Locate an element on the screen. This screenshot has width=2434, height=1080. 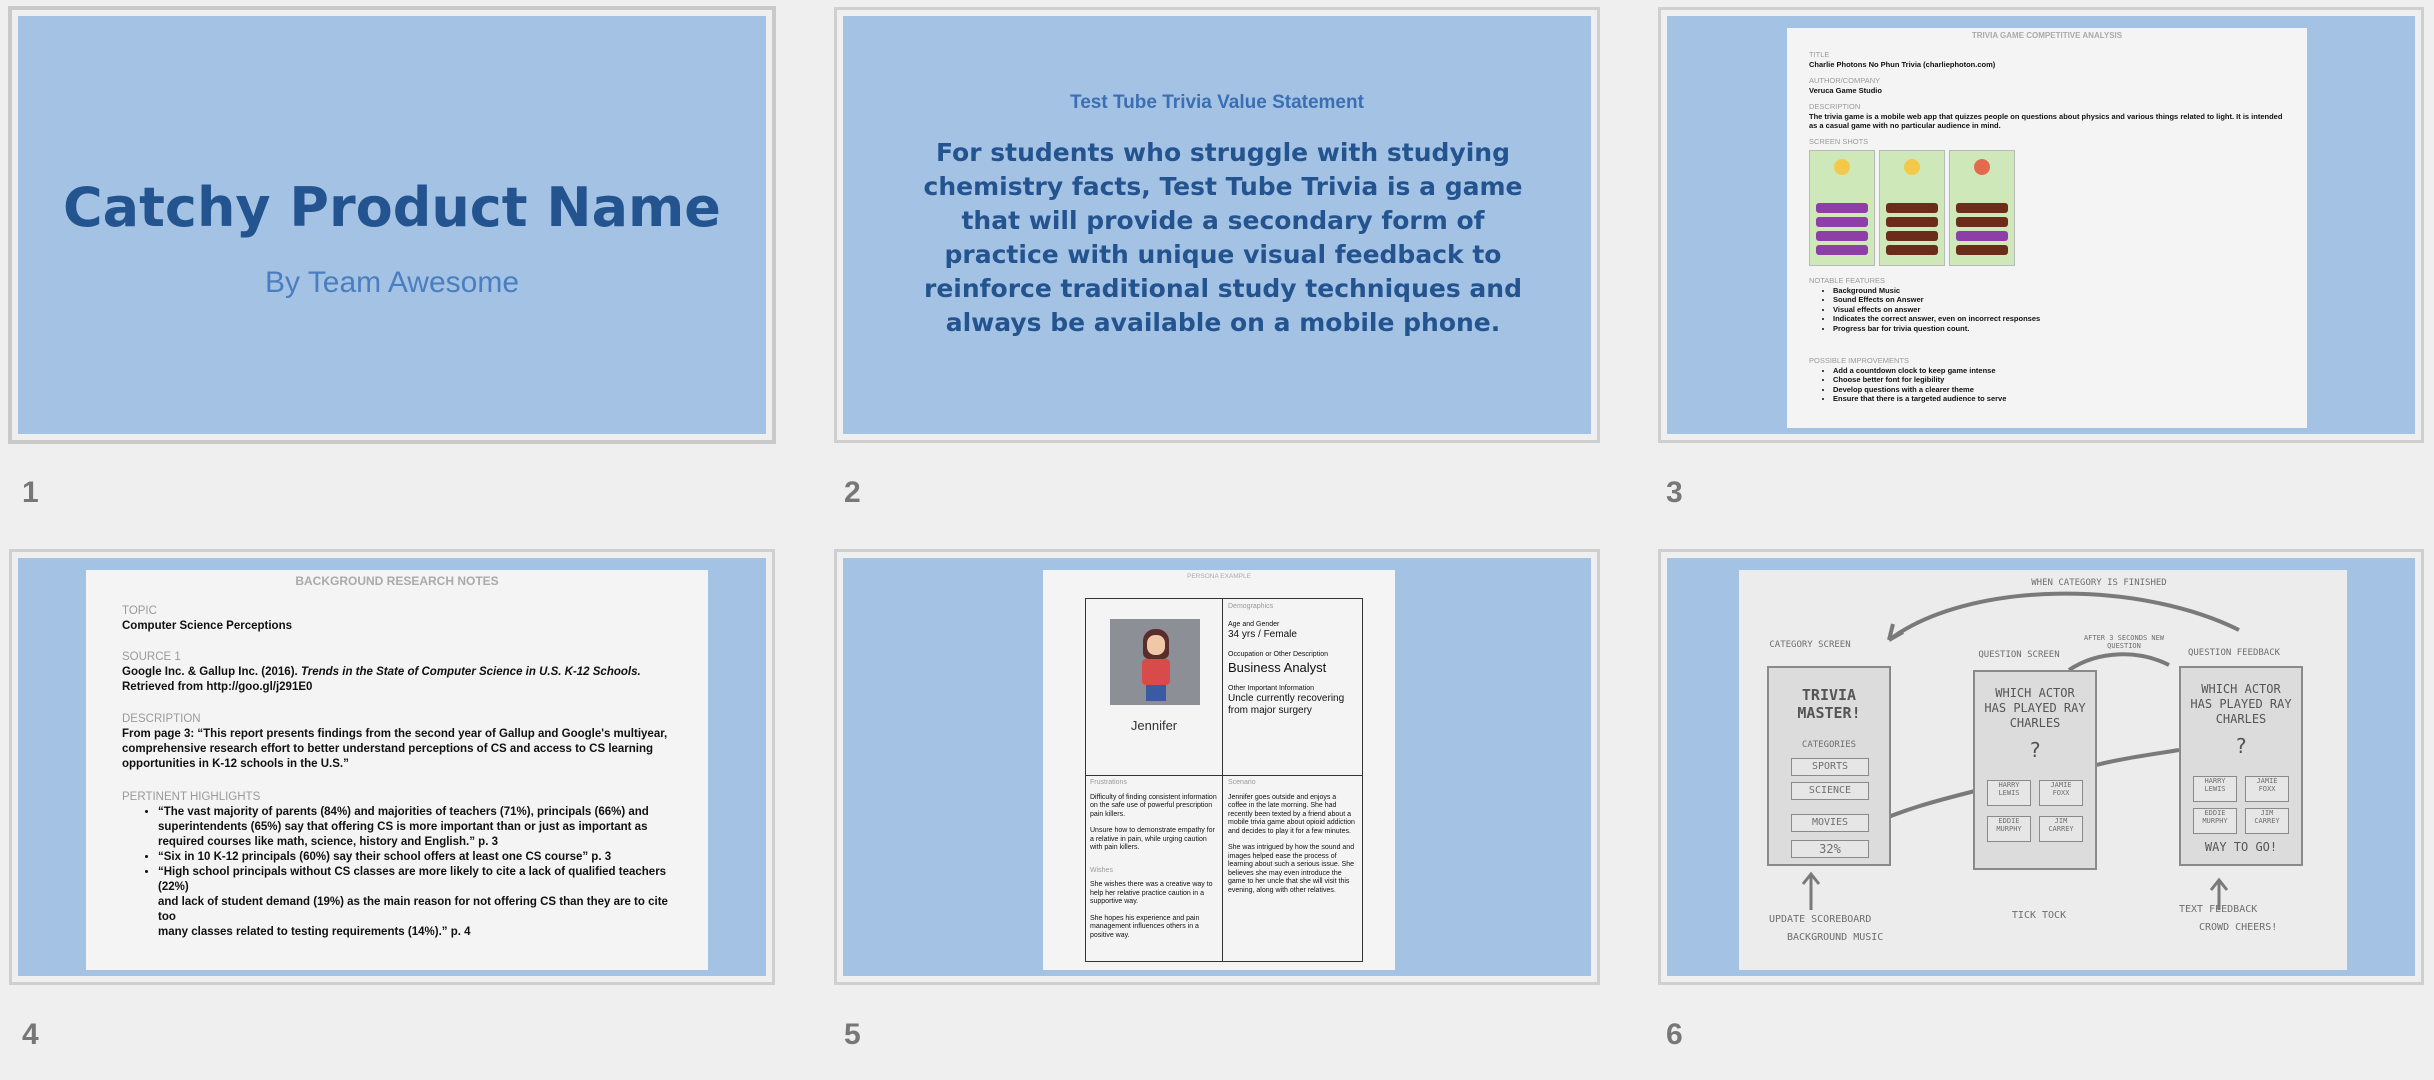
slide-2-title: Test Tube Trivia Value Statement is located at coordinates (1217, 102).